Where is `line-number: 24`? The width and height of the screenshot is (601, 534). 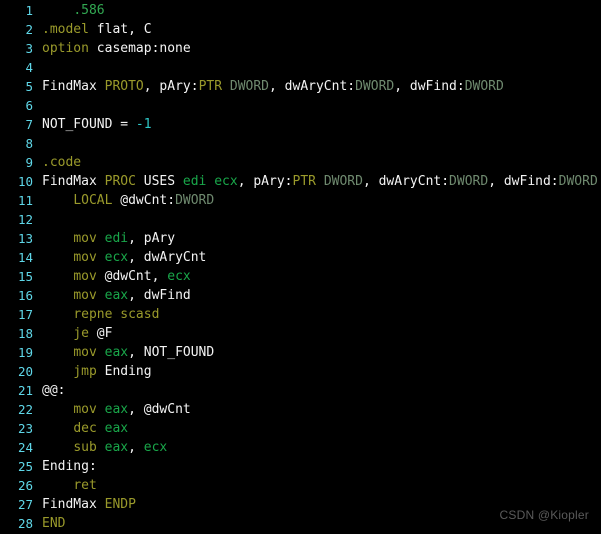 line-number: 24 is located at coordinates (25, 447).